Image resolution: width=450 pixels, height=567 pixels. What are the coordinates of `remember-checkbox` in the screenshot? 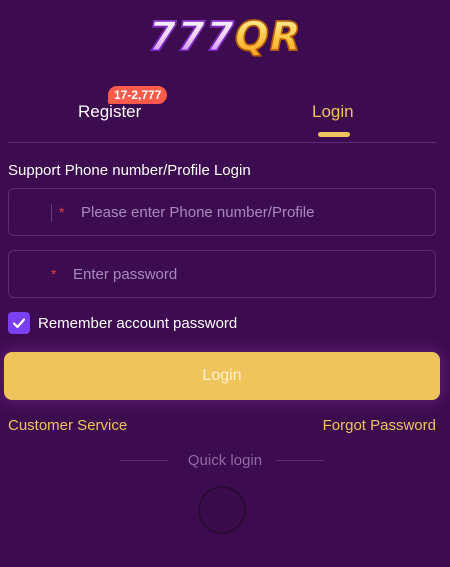 It's located at (19, 323).